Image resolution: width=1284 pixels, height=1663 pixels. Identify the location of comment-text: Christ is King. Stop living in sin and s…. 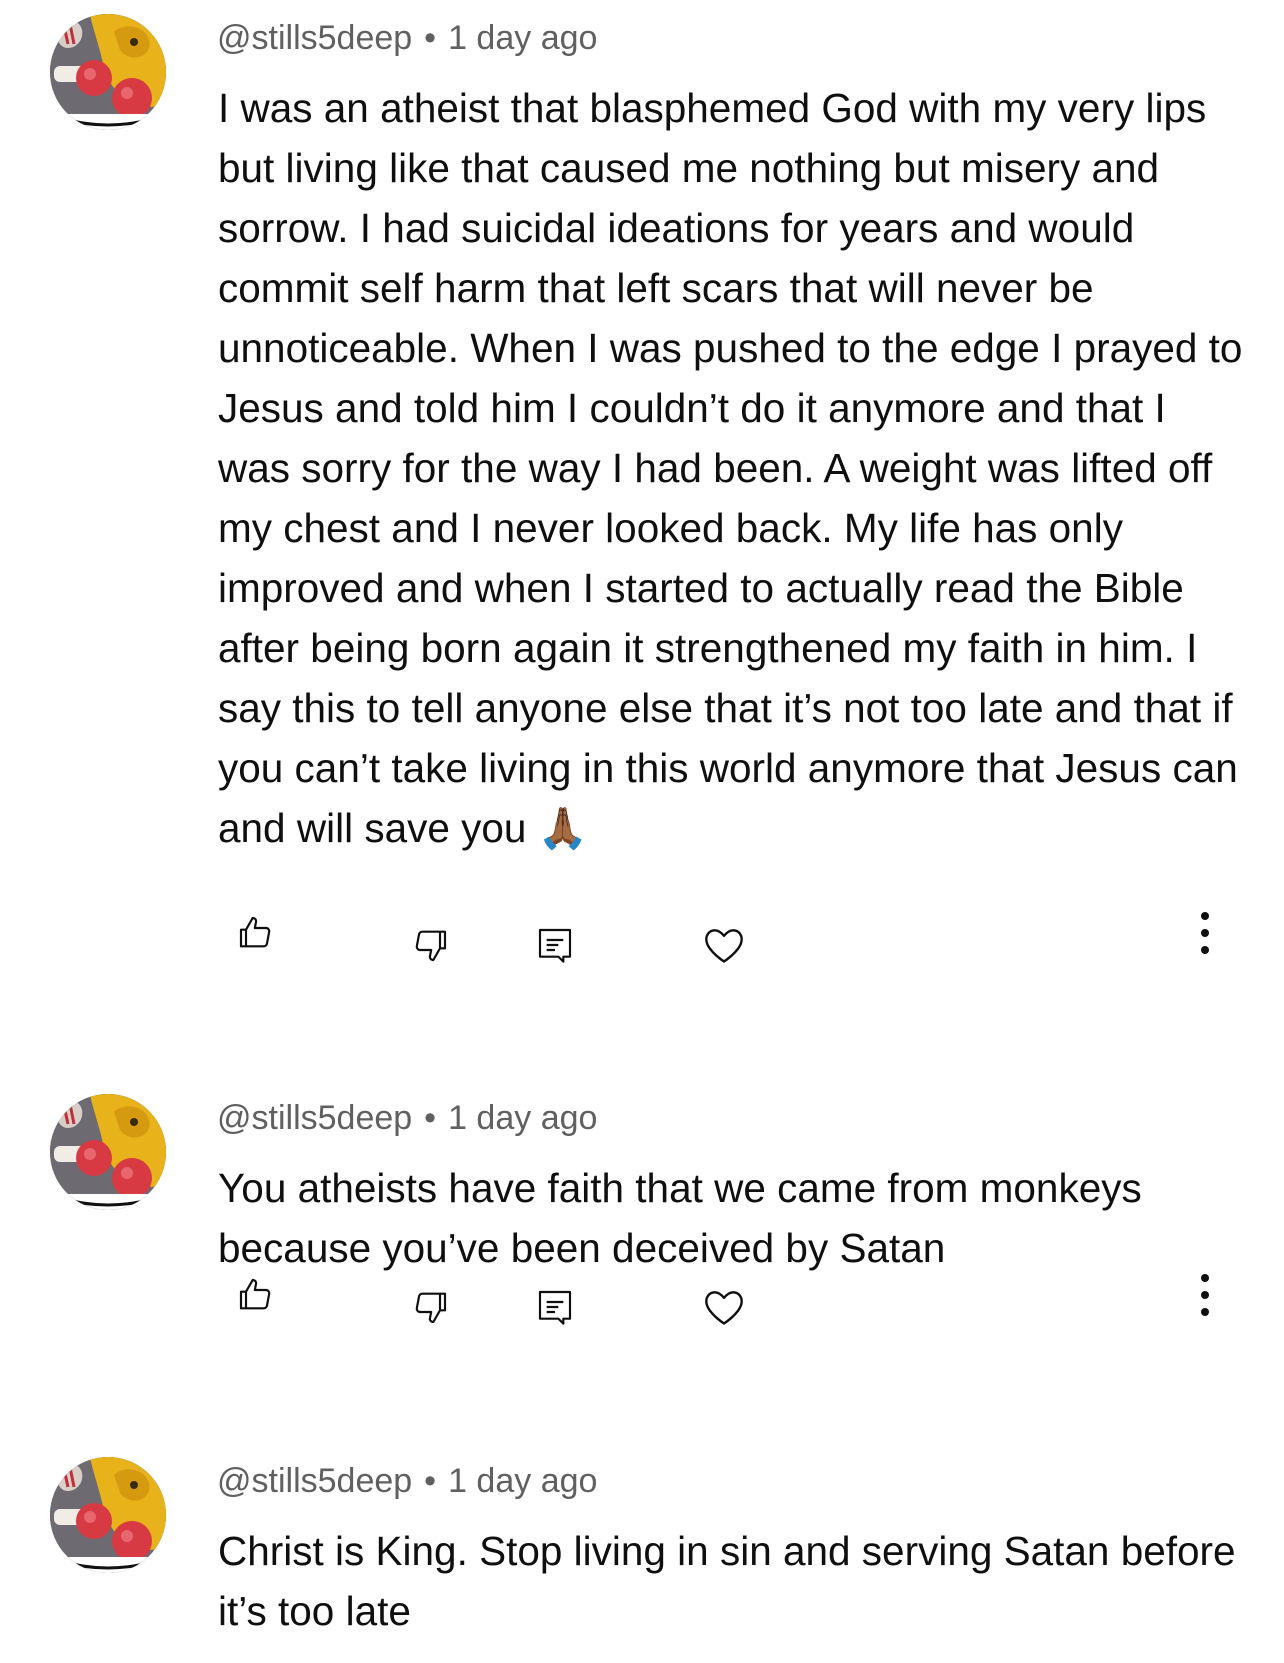
(727, 1581).